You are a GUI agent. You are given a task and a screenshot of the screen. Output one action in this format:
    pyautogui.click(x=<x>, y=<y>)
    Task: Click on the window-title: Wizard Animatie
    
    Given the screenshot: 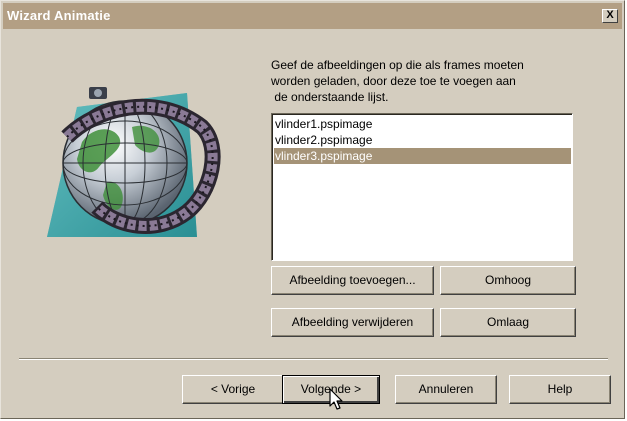 What is the action you would take?
    pyautogui.click(x=59, y=15)
    